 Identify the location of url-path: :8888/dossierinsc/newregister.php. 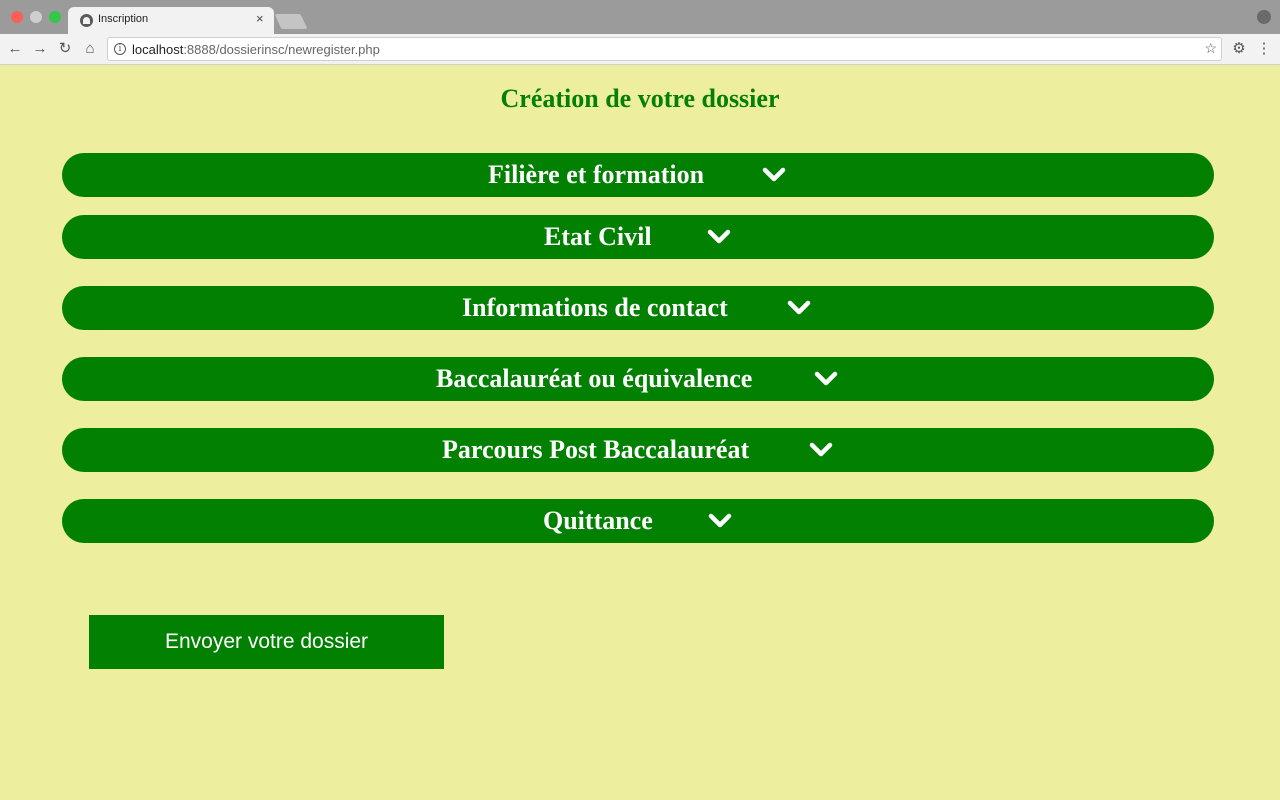
(281, 49).